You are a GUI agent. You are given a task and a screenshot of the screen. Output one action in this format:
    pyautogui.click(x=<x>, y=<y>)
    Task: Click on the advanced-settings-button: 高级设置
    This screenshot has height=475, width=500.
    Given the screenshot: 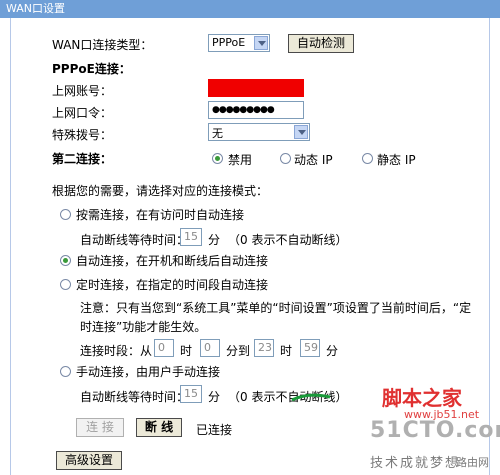 What is the action you would take?
    pyautogui.click(x=89, y=460)
    